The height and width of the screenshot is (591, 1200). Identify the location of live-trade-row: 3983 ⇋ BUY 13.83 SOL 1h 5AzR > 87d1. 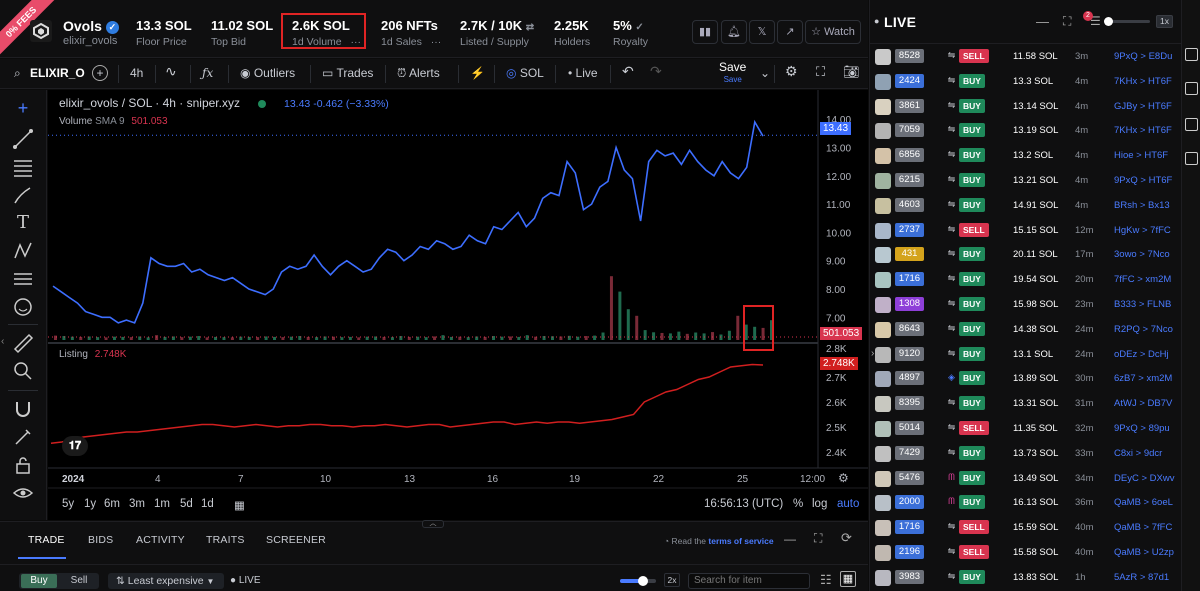
(1026, 577).